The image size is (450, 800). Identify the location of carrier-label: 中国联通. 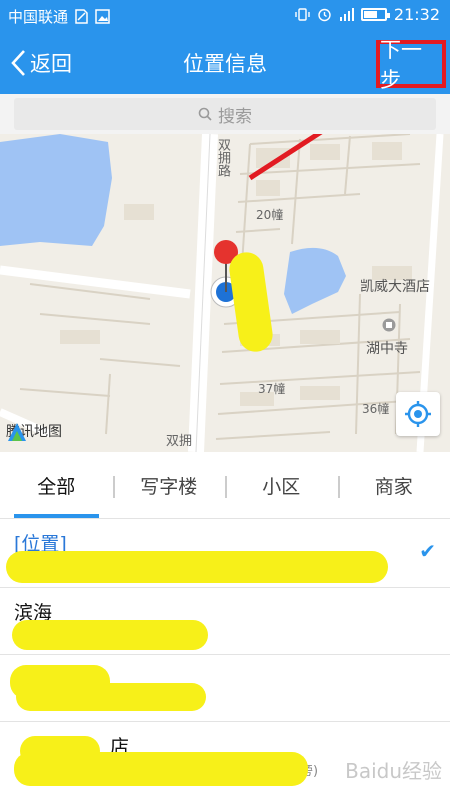
(38, 17).